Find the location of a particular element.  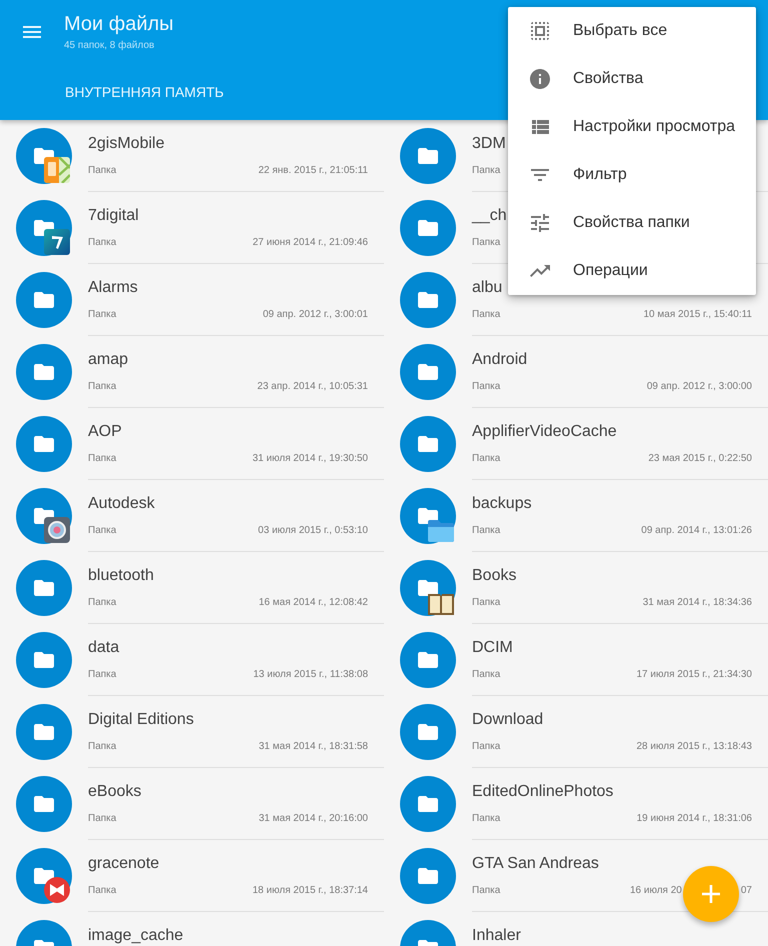

folder-date: 13 июля 2015 г., 11:38:08 is located at coordinates (310, 675).